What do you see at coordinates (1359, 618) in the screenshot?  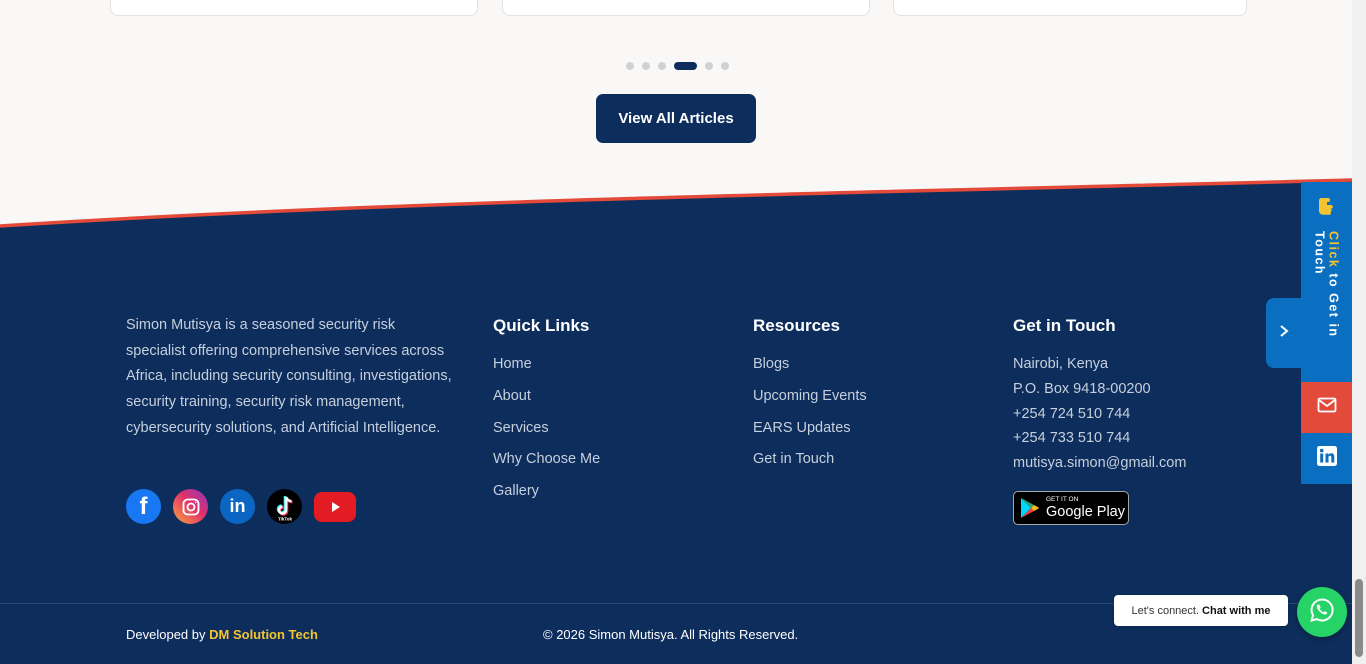 I see `scrollbar-thumb` at bounding box center [1359, 618].